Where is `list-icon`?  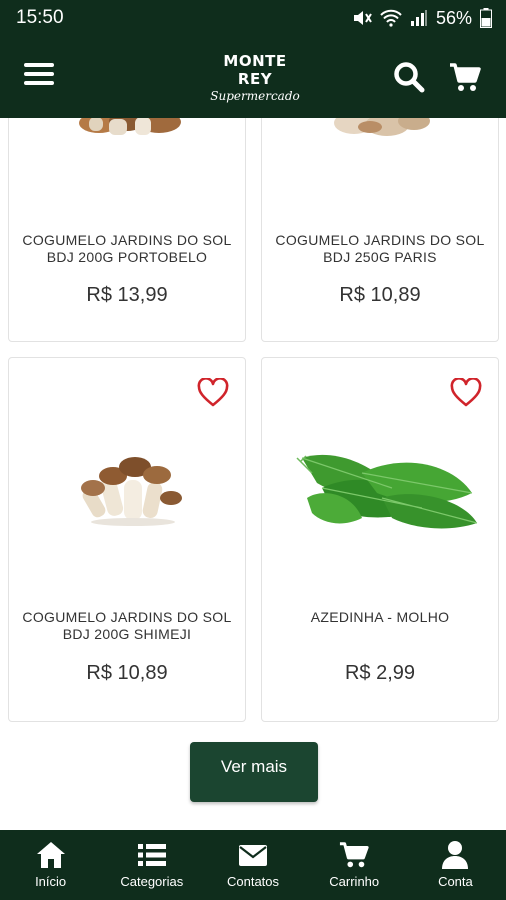 list-icon is located at coordinates (151, 855).